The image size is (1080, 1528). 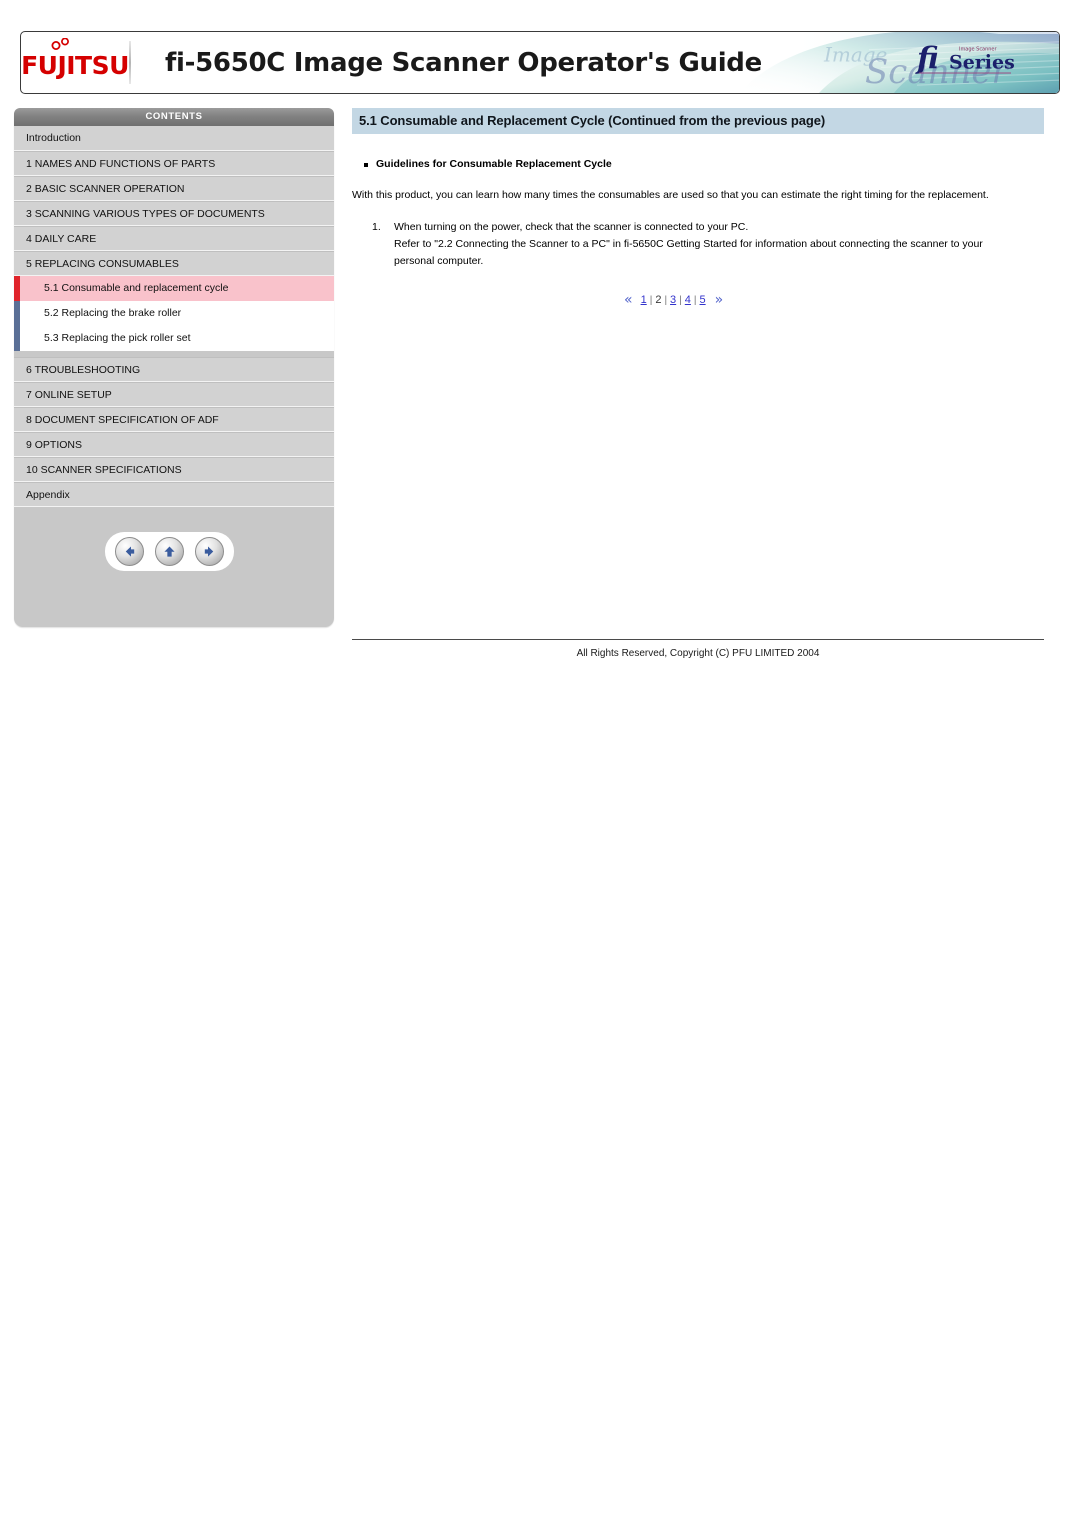 I want to click on step-line3: personal computer., so click(x=439, y=261).